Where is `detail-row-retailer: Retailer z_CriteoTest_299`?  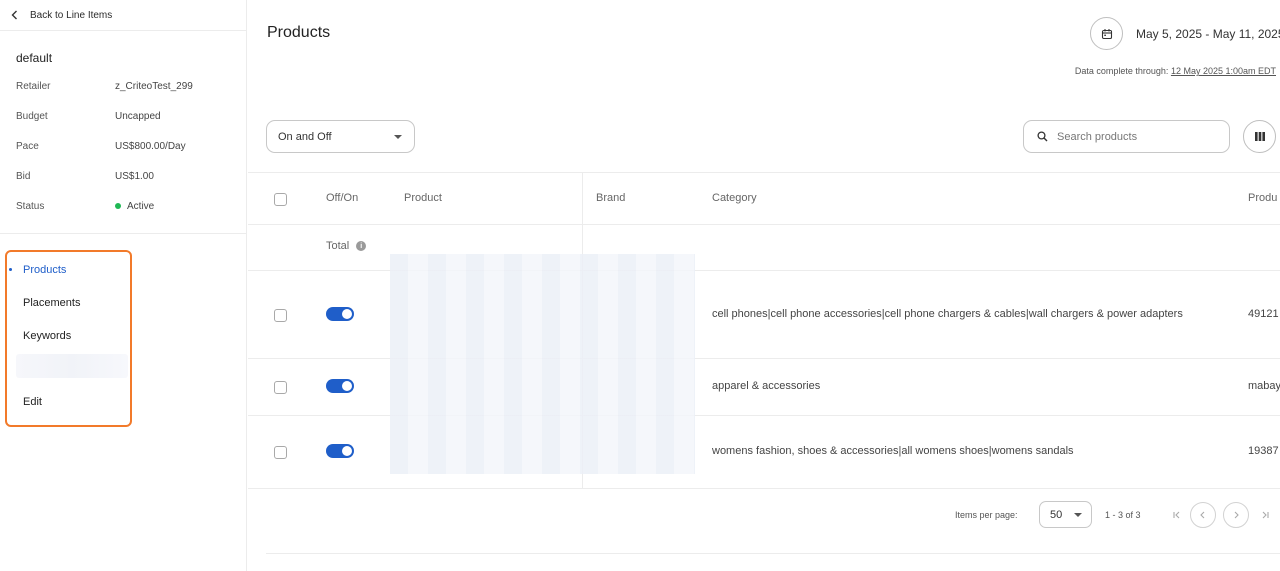 detail-row-retailer: Retailer z_CriteoTest_299 is located at coordinates (126, 86).